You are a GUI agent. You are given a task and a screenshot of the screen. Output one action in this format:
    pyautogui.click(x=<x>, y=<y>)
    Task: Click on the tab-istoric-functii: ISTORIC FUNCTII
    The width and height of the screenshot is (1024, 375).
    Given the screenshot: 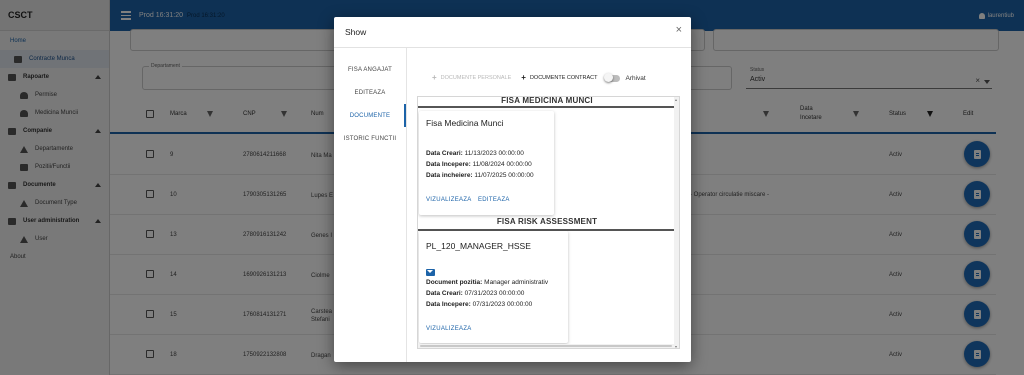 What is the action you would take?
    pyautogui.click(x=370, y=138)
    